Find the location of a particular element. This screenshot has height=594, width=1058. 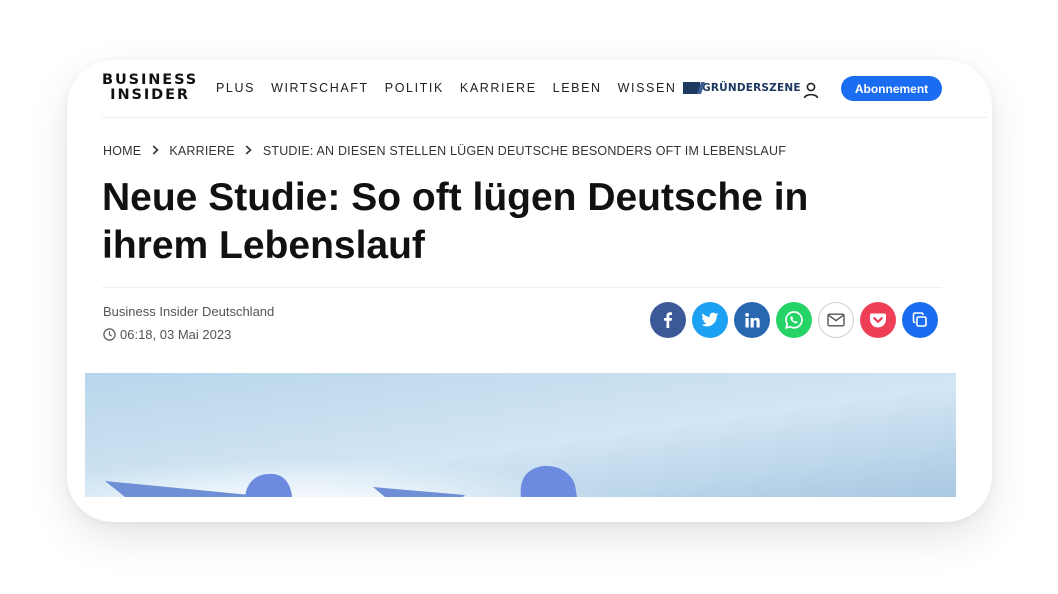

share-linkedin-button is located at coordinates (752, 320).